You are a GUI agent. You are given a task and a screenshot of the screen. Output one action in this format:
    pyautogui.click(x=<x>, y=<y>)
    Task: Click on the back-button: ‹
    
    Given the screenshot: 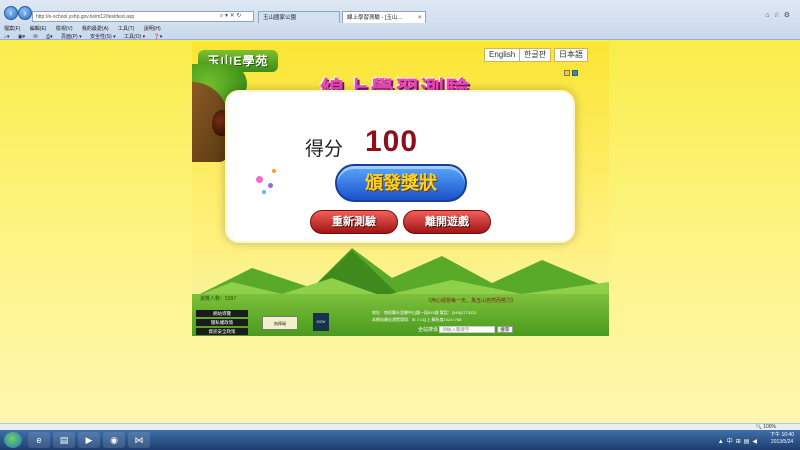 What is the action you would take?
    pyautogui.click(x=11, y=13)
    